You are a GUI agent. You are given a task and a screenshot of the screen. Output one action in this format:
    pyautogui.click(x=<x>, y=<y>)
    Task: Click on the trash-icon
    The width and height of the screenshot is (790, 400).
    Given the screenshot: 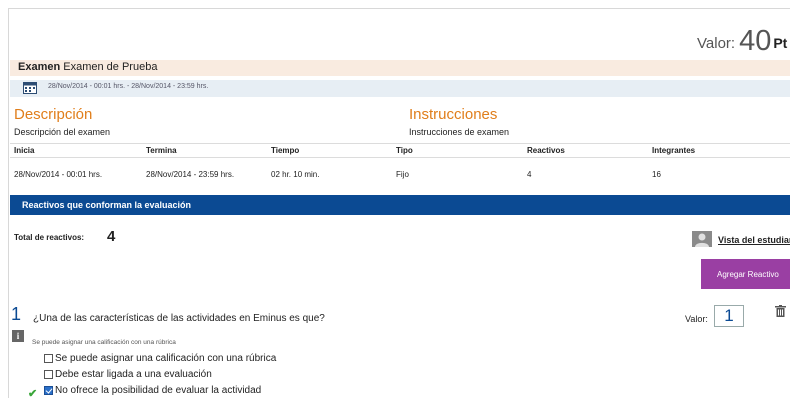 What is the action you would take?
    pyautogui.click(x=780, y=311)
    